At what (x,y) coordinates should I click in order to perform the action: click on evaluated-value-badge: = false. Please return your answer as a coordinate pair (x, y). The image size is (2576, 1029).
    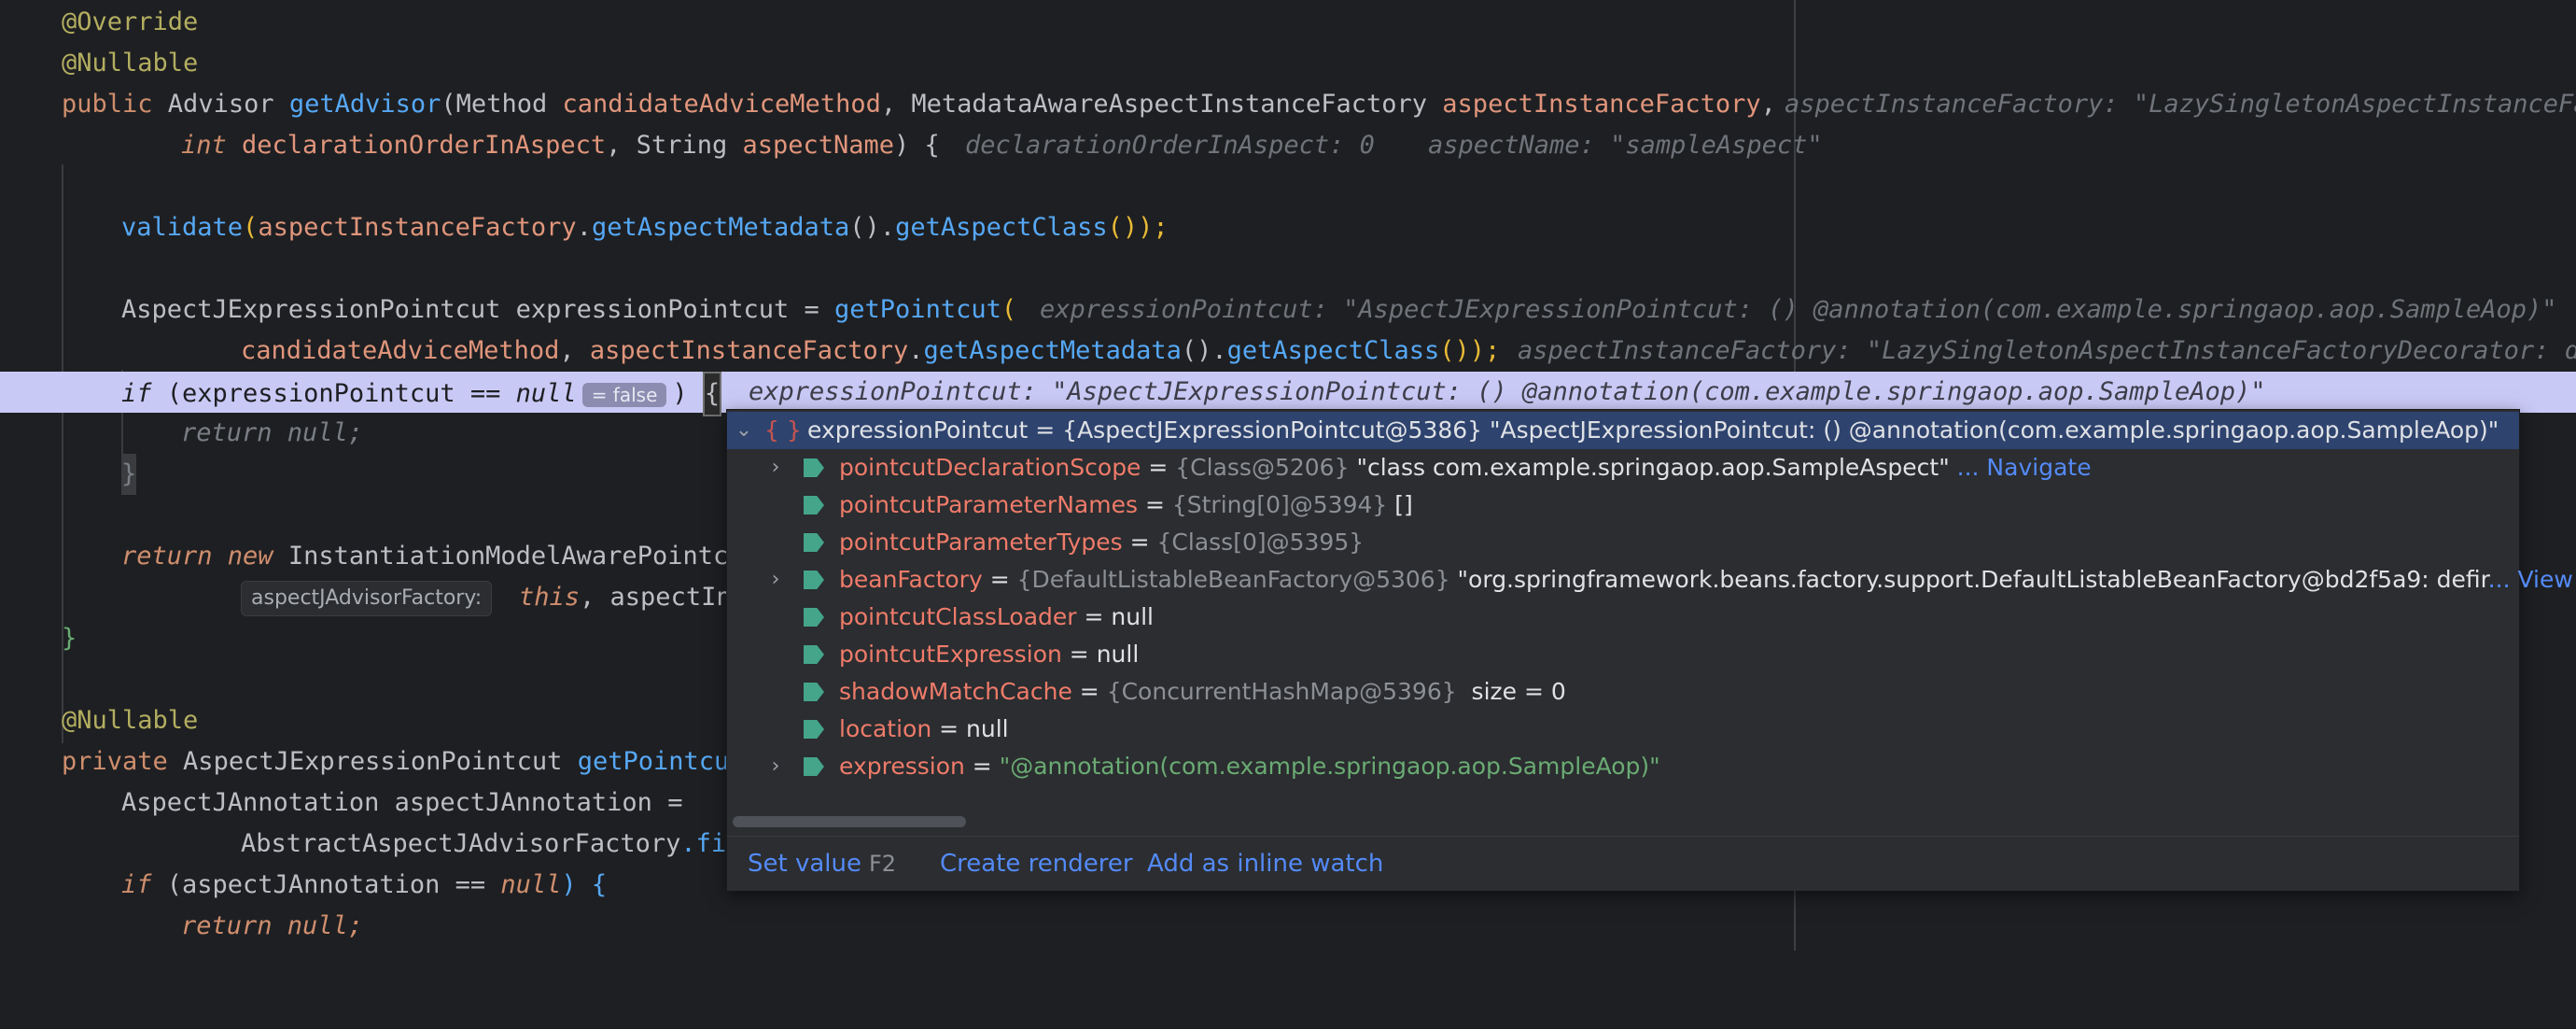
    Looking at the image, I should click on (624, 394).